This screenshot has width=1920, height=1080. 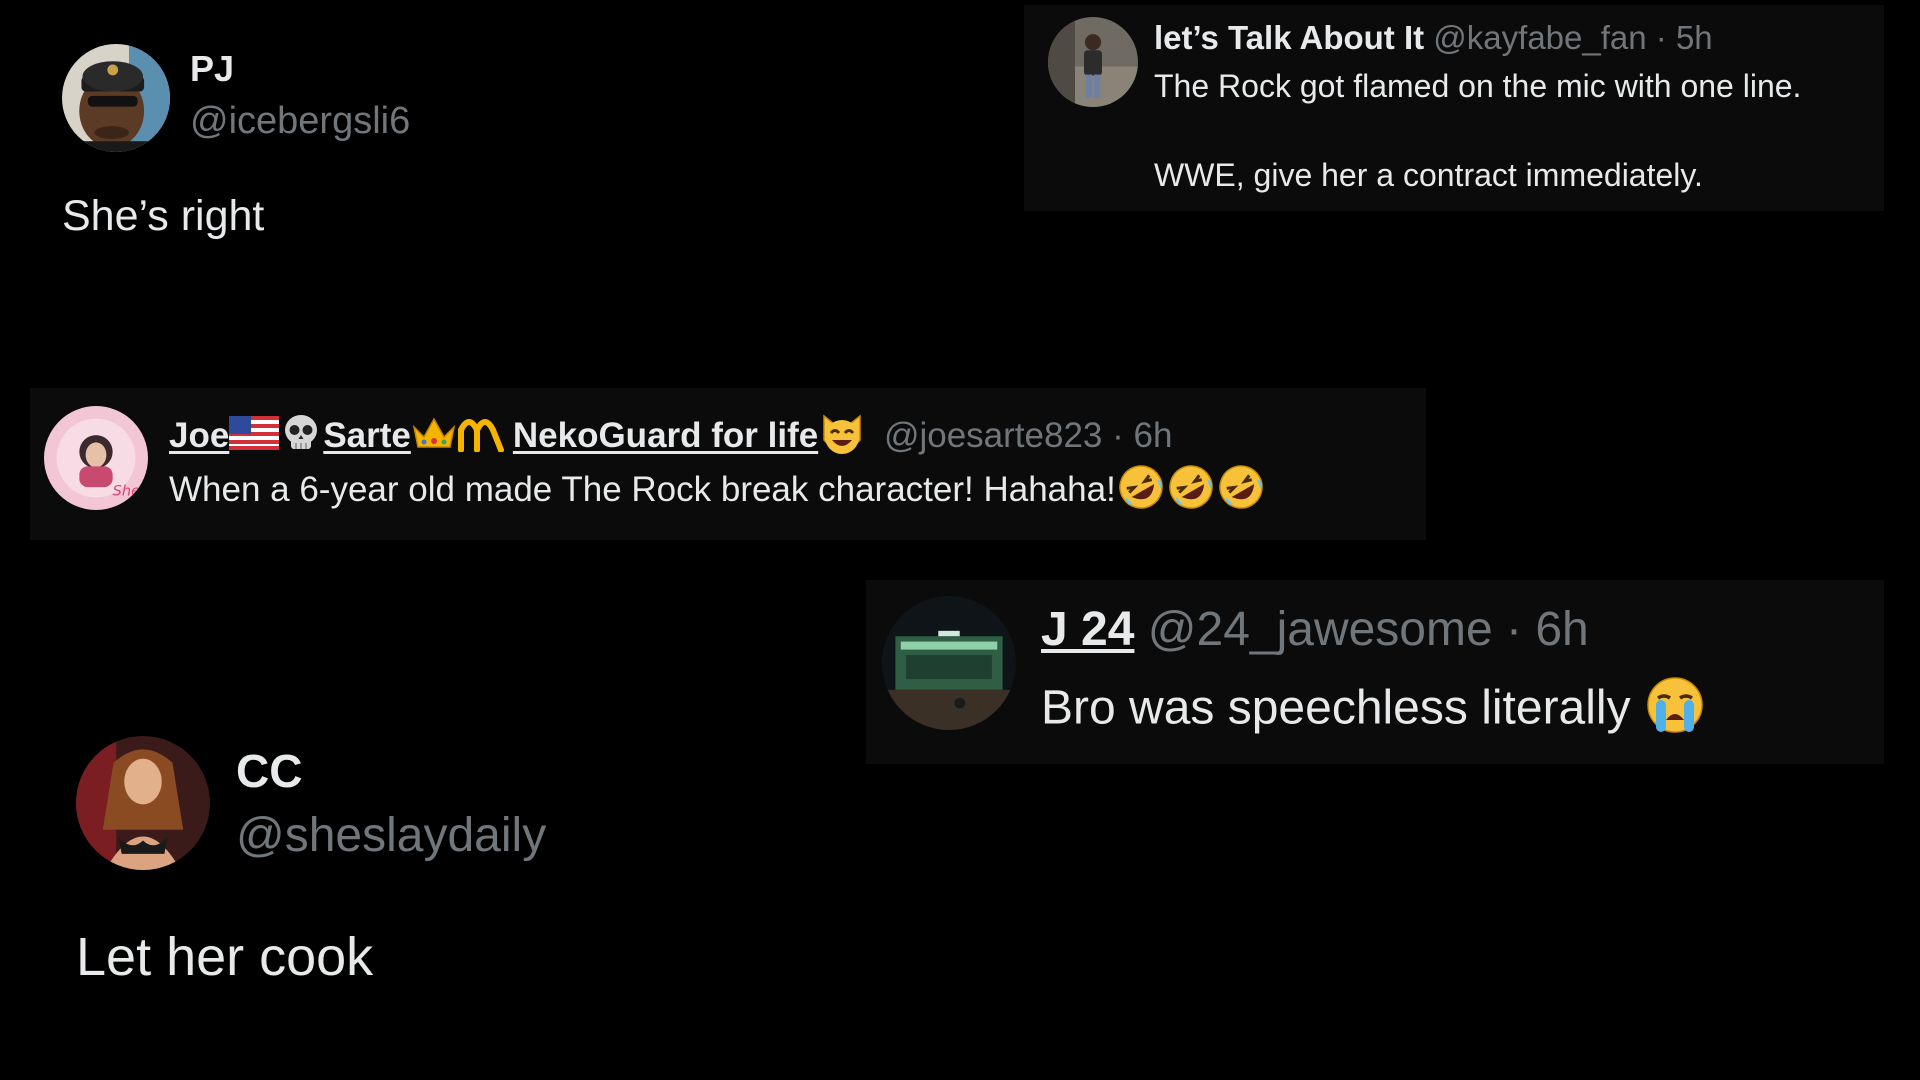 I want to click on author-row-pj: PJ, so click(x=212, y=69).